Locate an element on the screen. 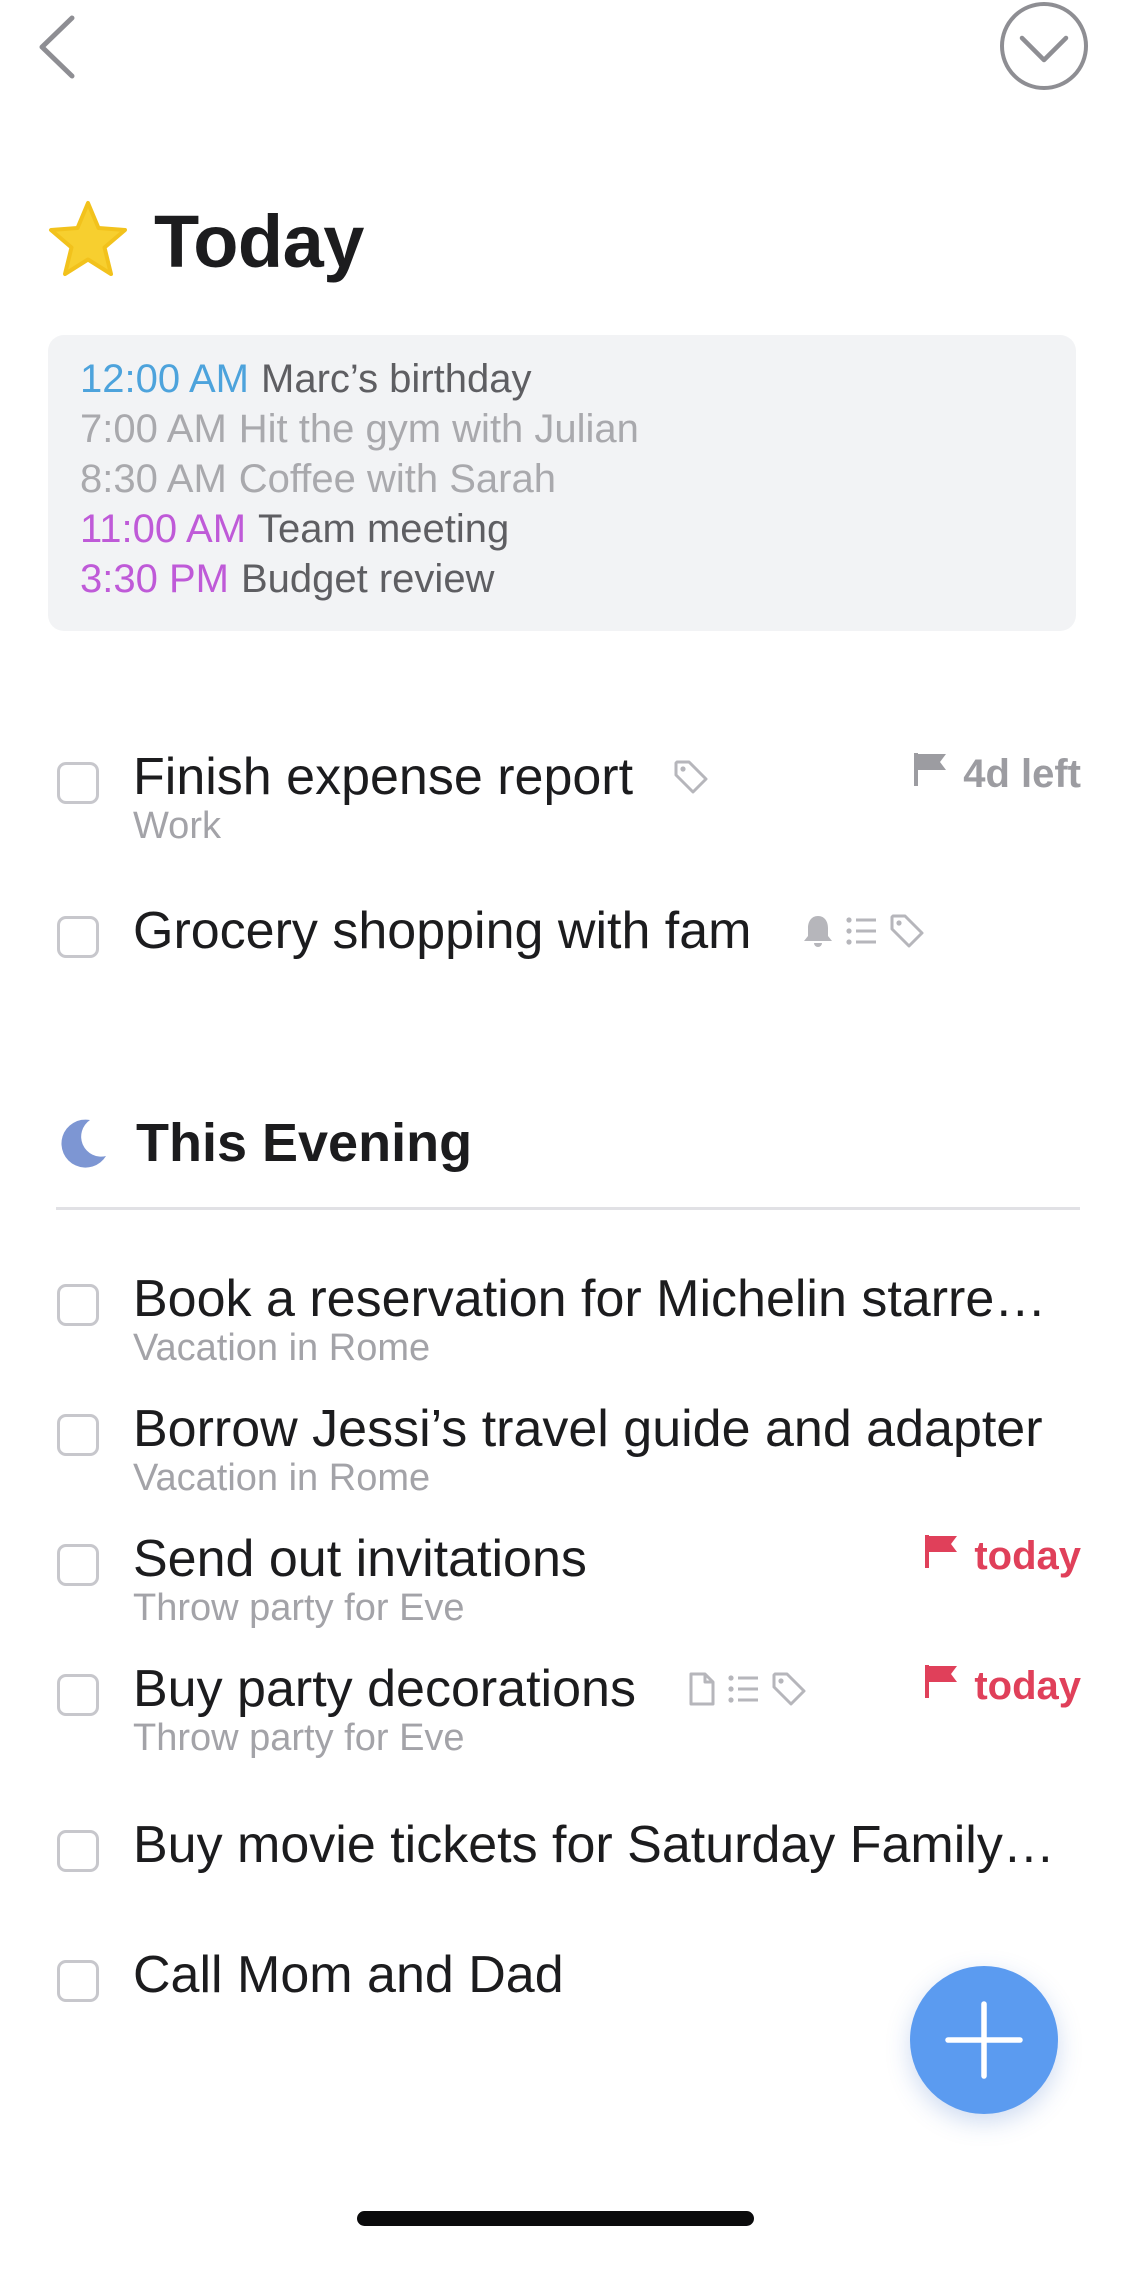 This screenshot has height=2284, width=1125. event-title: Budget review is located at coordinates (367, 579).